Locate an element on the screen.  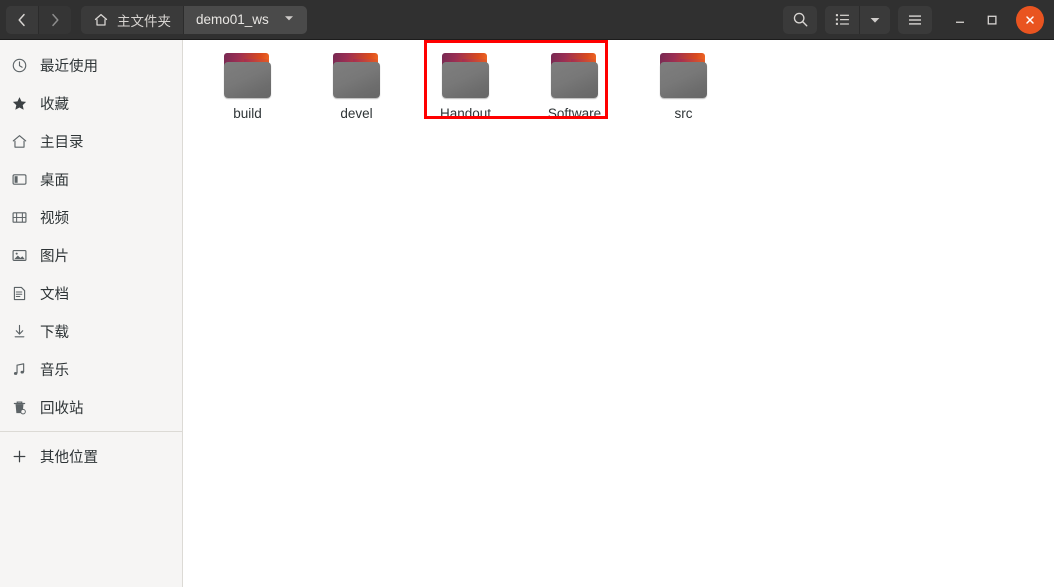
sidebar-item-recent: 最近使用 is located at coordinates (91, 65).